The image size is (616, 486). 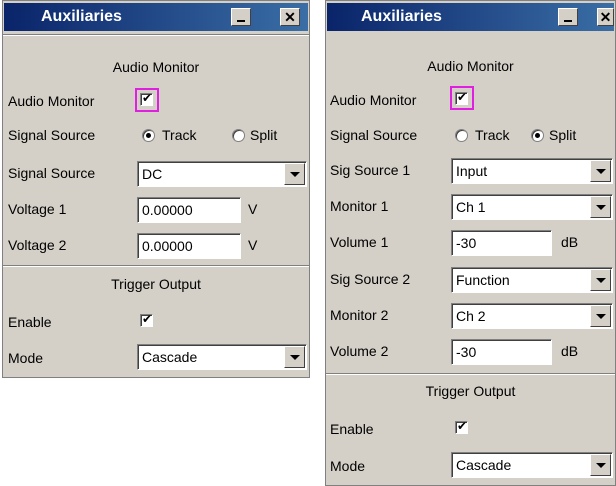 I want to click on volume1-input: -30, so click(x=501, y=243).